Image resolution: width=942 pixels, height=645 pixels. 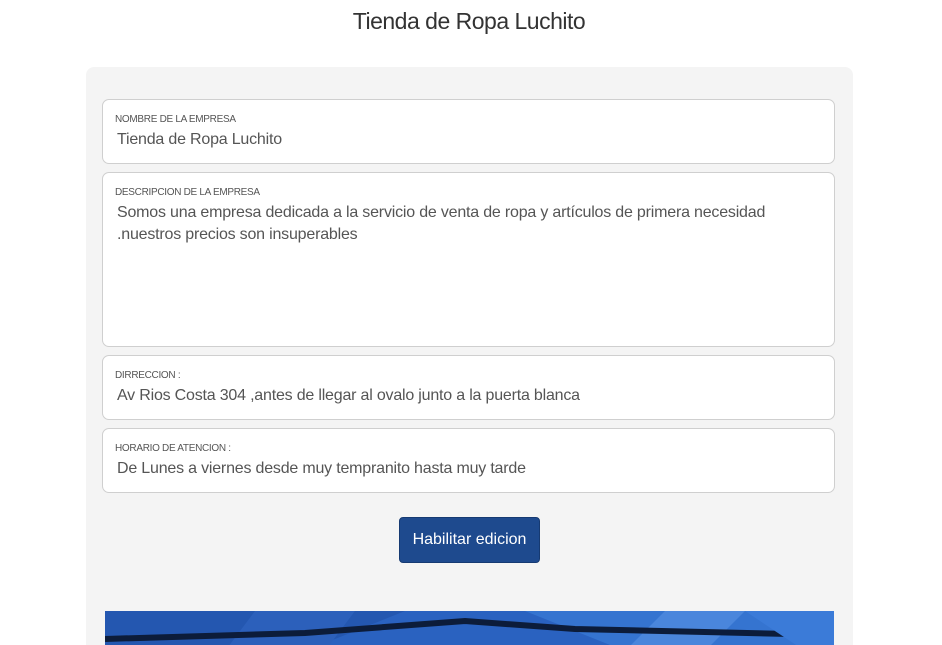 What do you see at coordinates (187, 192) in the screenshot?
I see `company-description-label: DESCRIPCION DE LA EMPRESA` at bounding box center [187, 192].